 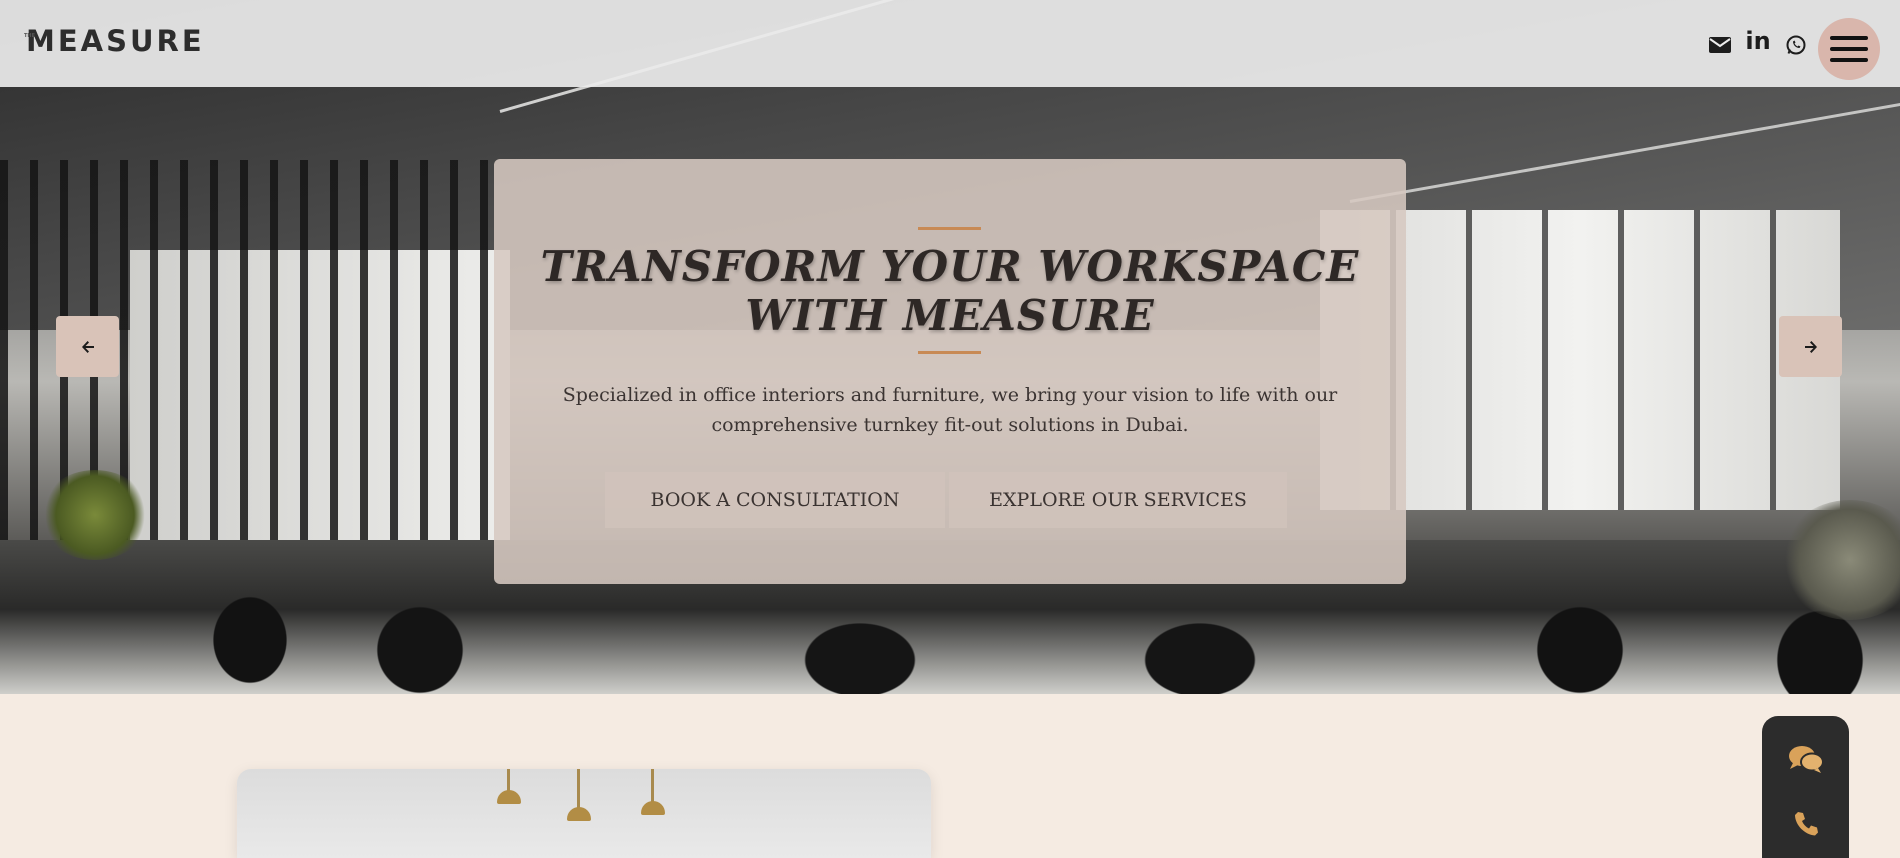 I want to click on hero-title-line2: WITH MEASURE, so click(x=950, y=315).